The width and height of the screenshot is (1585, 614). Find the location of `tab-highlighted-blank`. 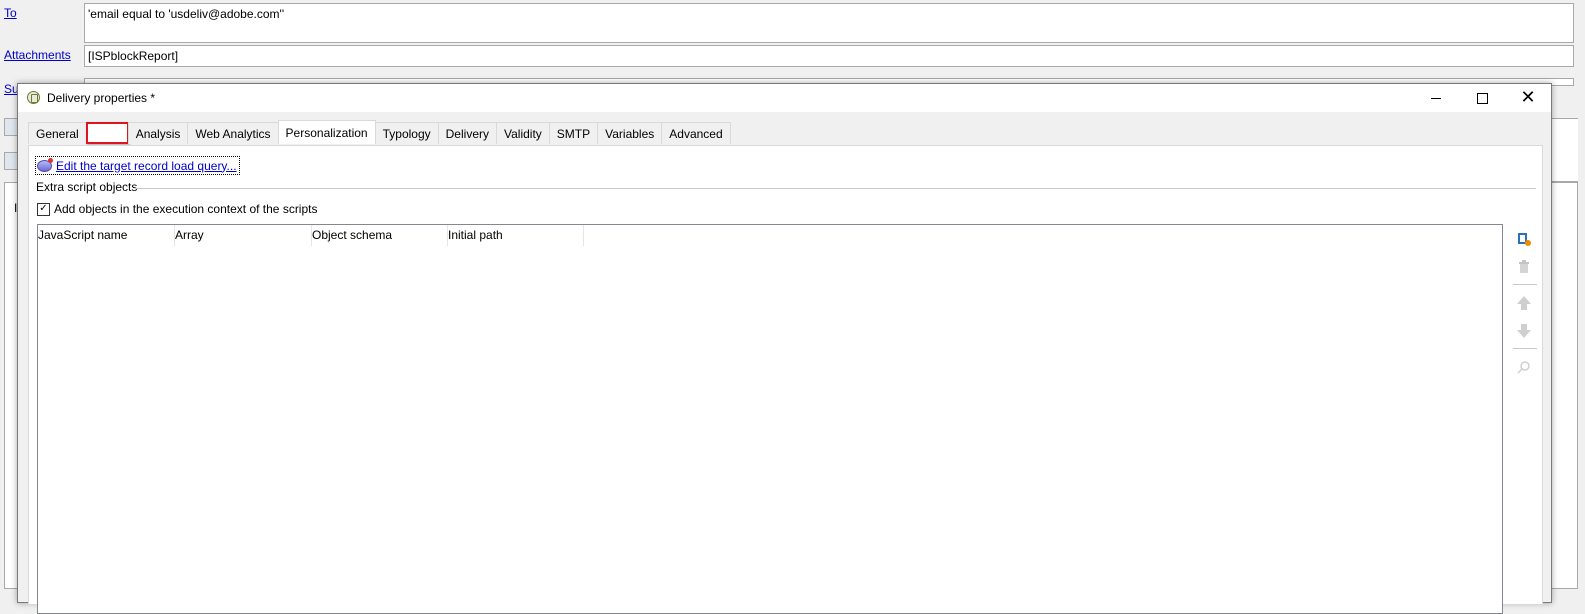

tab-highlighted-blank is located at coordinates (107, 133).